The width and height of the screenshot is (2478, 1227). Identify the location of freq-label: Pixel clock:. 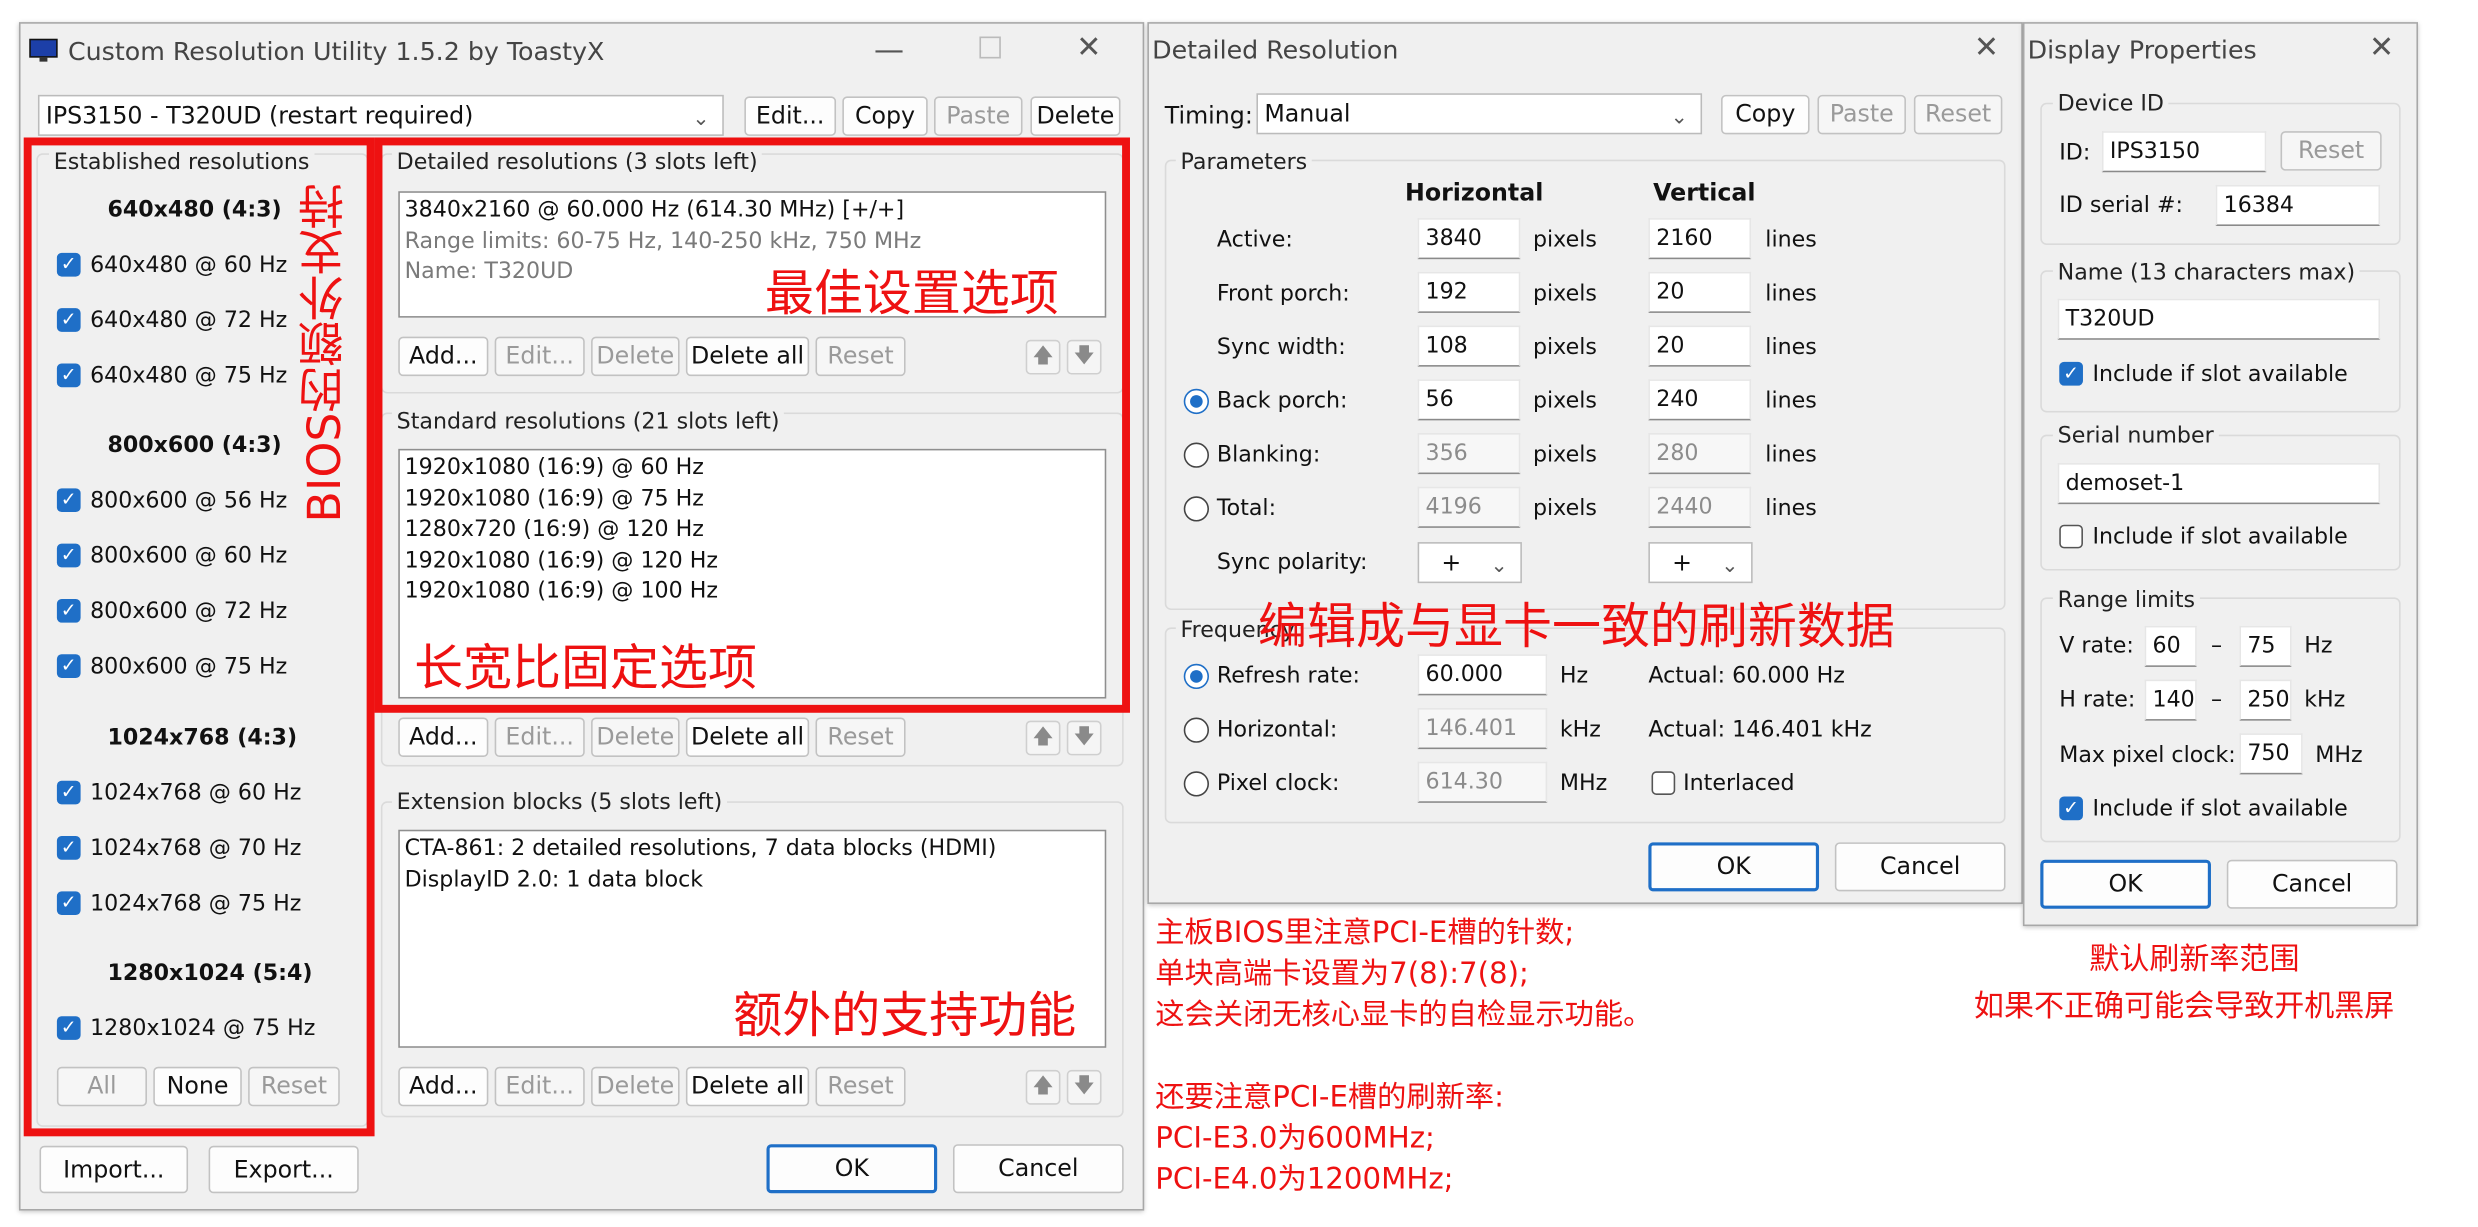
(1278, 784).